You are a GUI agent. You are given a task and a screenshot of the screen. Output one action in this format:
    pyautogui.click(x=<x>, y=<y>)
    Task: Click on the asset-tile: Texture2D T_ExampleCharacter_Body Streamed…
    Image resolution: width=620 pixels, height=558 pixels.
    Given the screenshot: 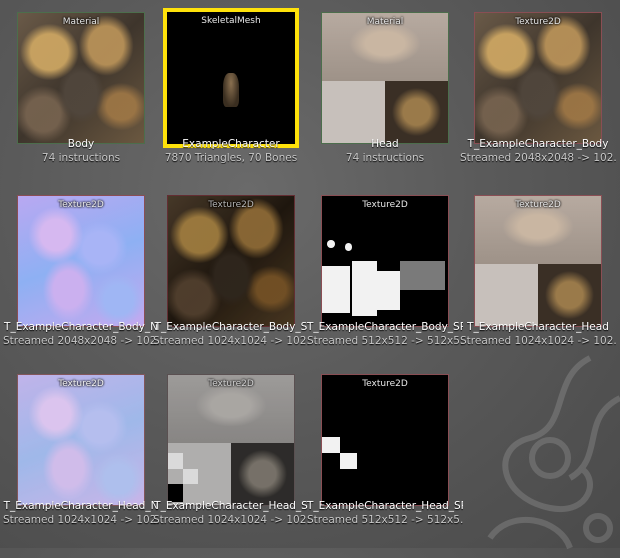 What is the action you would take?
    pyautogui.click(x=538, y=90)
    